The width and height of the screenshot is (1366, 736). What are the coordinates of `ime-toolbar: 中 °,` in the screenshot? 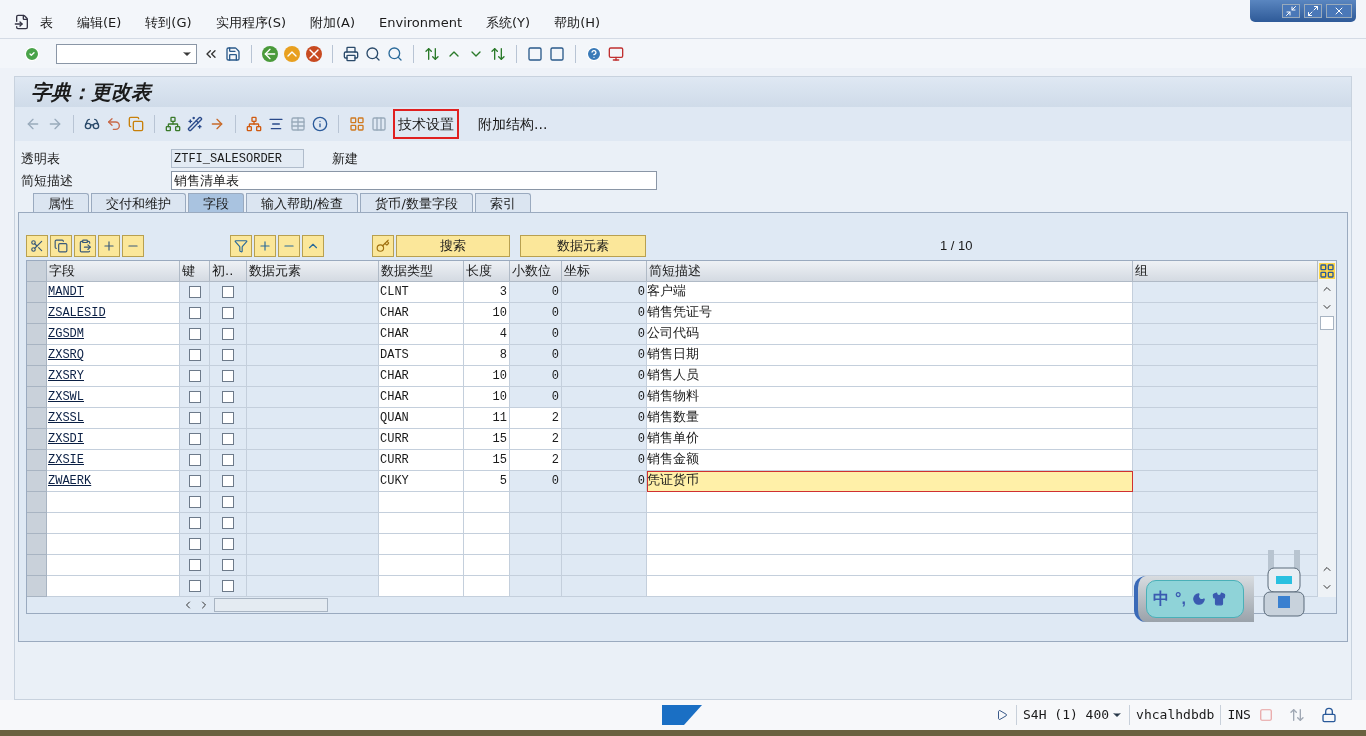 It's located at (1194, 599).